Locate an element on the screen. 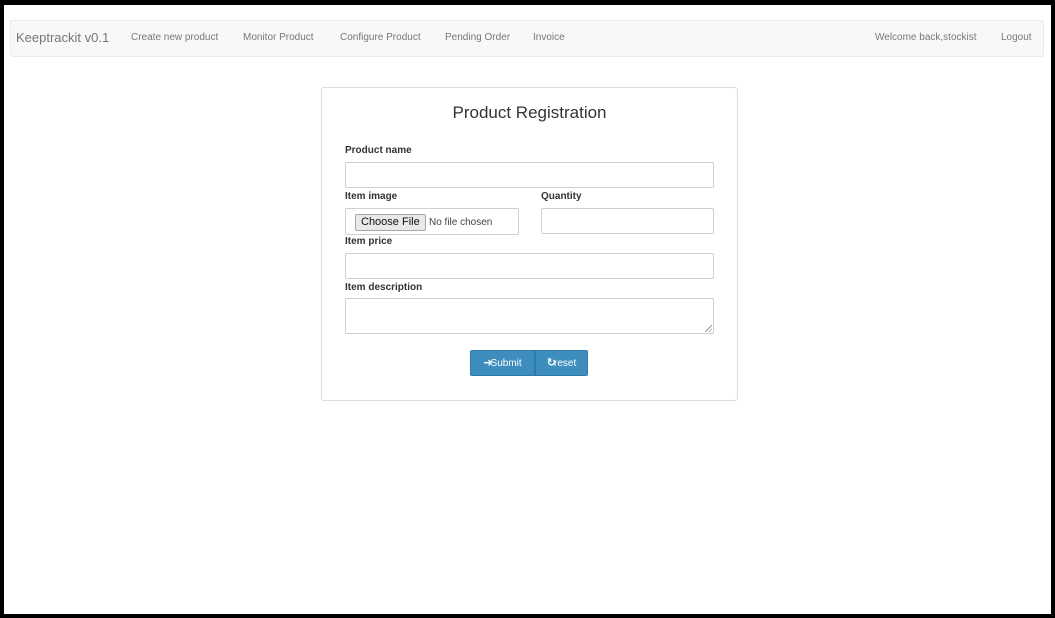 This screenshot has height=618, width=1055. welcome-text: Welcome back,stockist is located at coordinates (926, 37).